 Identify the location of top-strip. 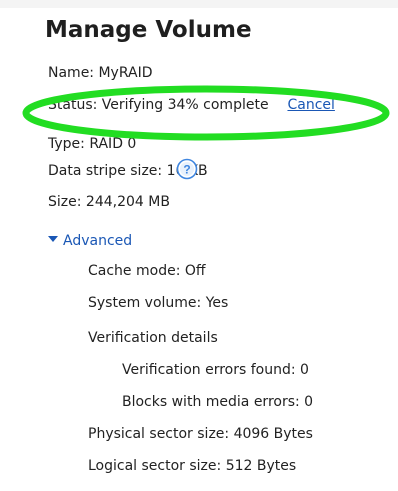
(199, 4).